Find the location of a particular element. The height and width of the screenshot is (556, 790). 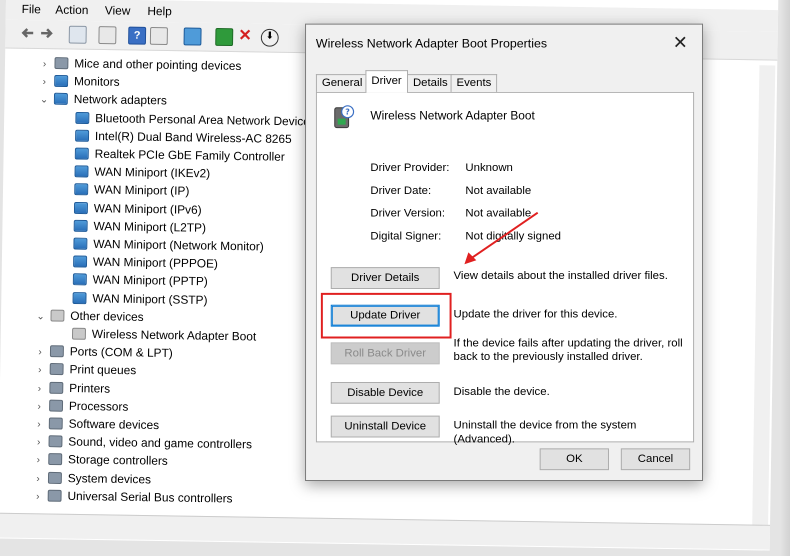

tree-category: › Processors is located at coordinates (80, 405).